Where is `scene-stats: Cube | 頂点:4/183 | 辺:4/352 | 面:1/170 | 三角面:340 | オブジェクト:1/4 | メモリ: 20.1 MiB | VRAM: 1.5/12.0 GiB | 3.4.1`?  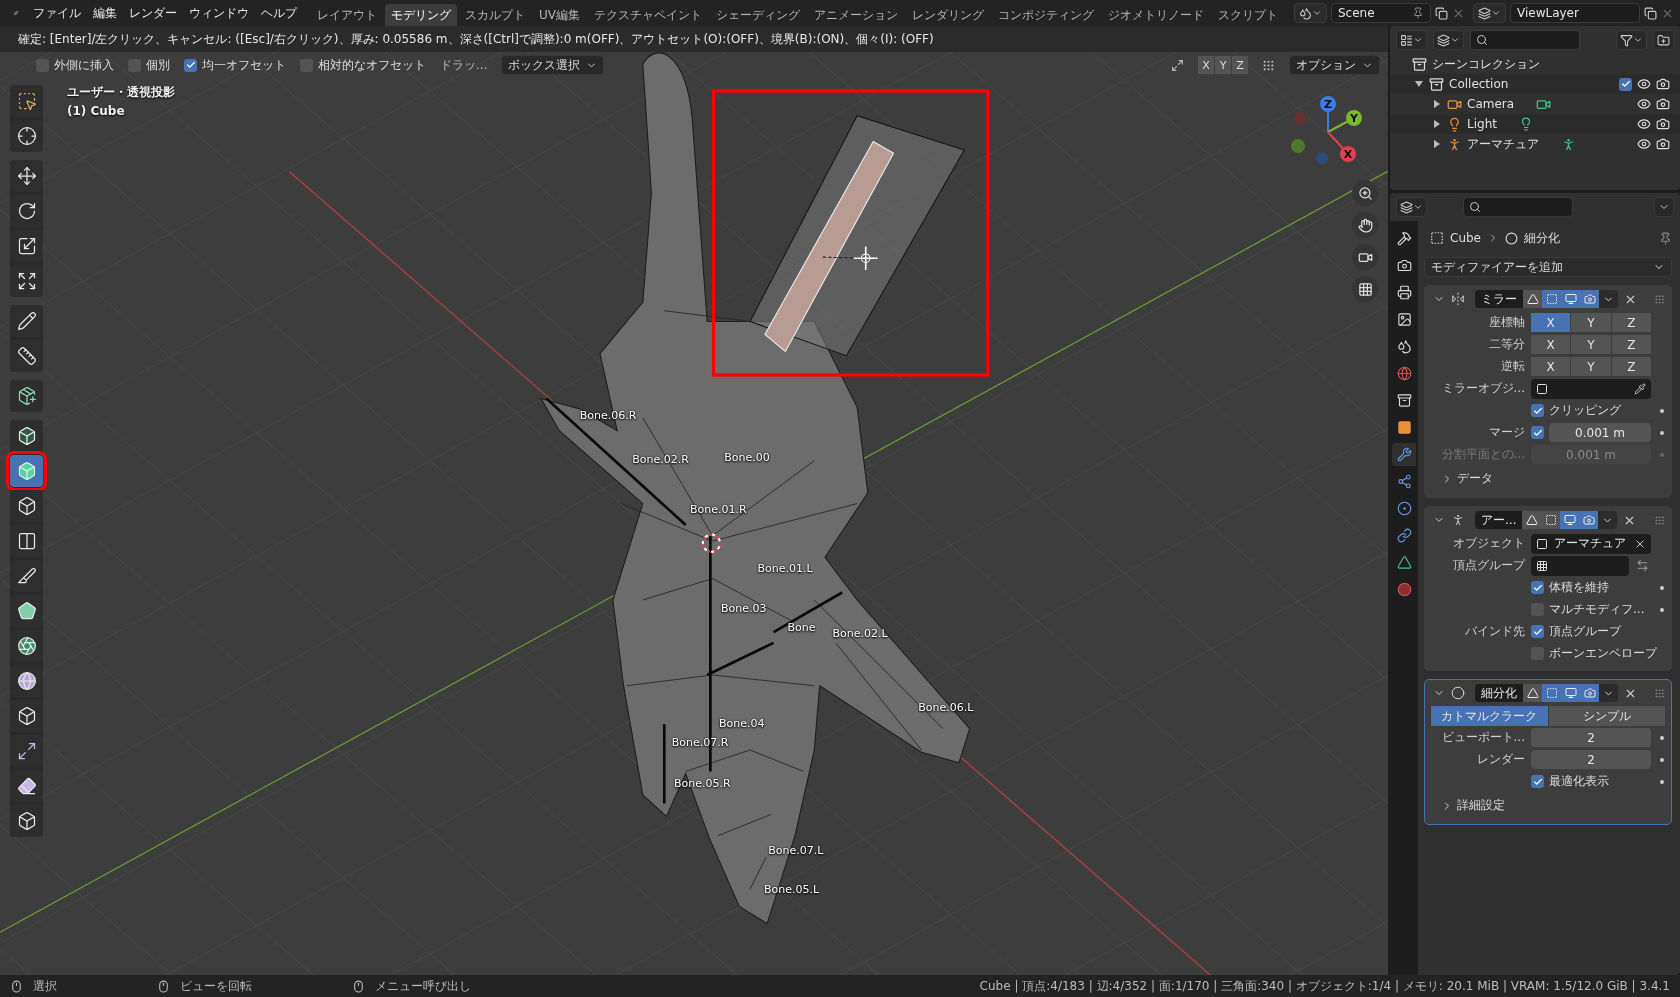 scene-stats: Cube | 頂点:4/183 | 辺:4/352 | 面:1/170 | 三角面:340 | オブジェクト:1/4 | メモリ: 20.1 MiB | VRAM: 1.5/12.0 GiB | 3.4.1 is located at coordinates (1324, 986).